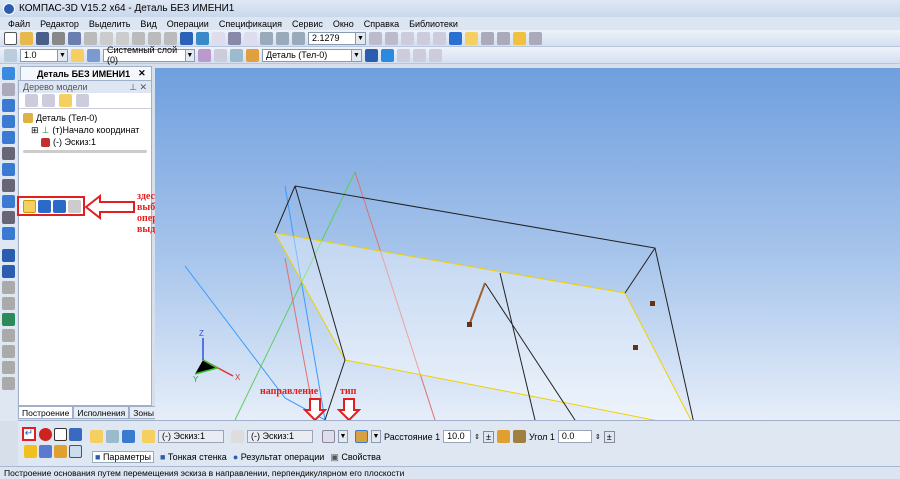  I want to click on step-select: 1.0 ▼, so click(44, 55).